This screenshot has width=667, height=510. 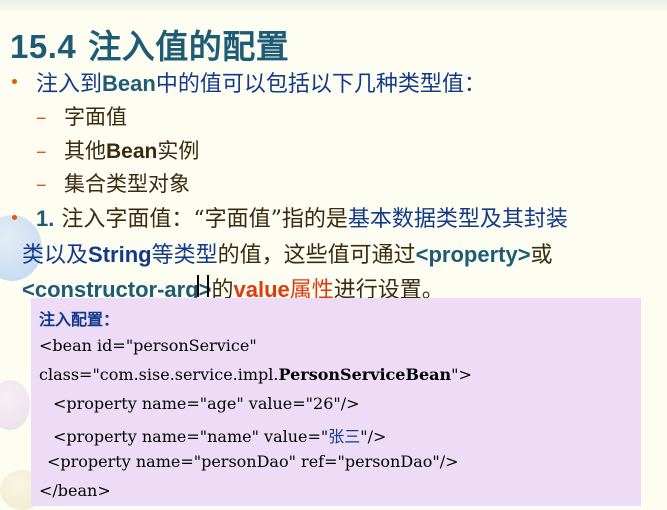 What do you see at coordinates (333, 6) in the screenshot?
I see `top-stripe` at bounding box center [333, 6].